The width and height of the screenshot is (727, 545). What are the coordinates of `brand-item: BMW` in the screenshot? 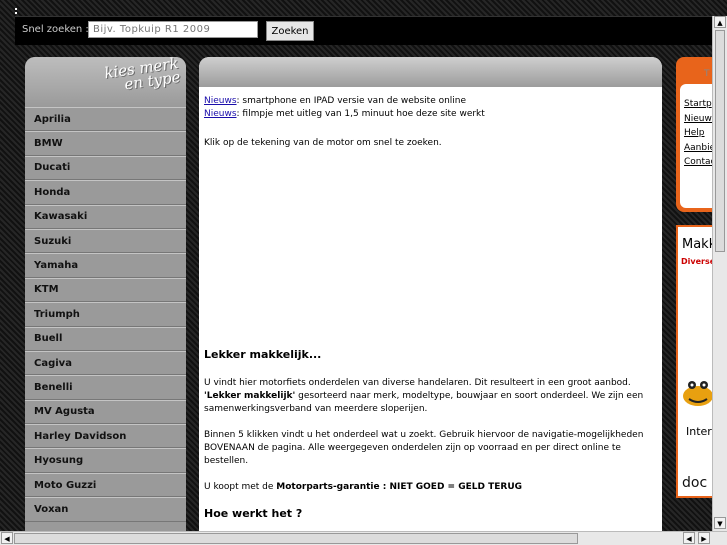 It's located at (105, 143).